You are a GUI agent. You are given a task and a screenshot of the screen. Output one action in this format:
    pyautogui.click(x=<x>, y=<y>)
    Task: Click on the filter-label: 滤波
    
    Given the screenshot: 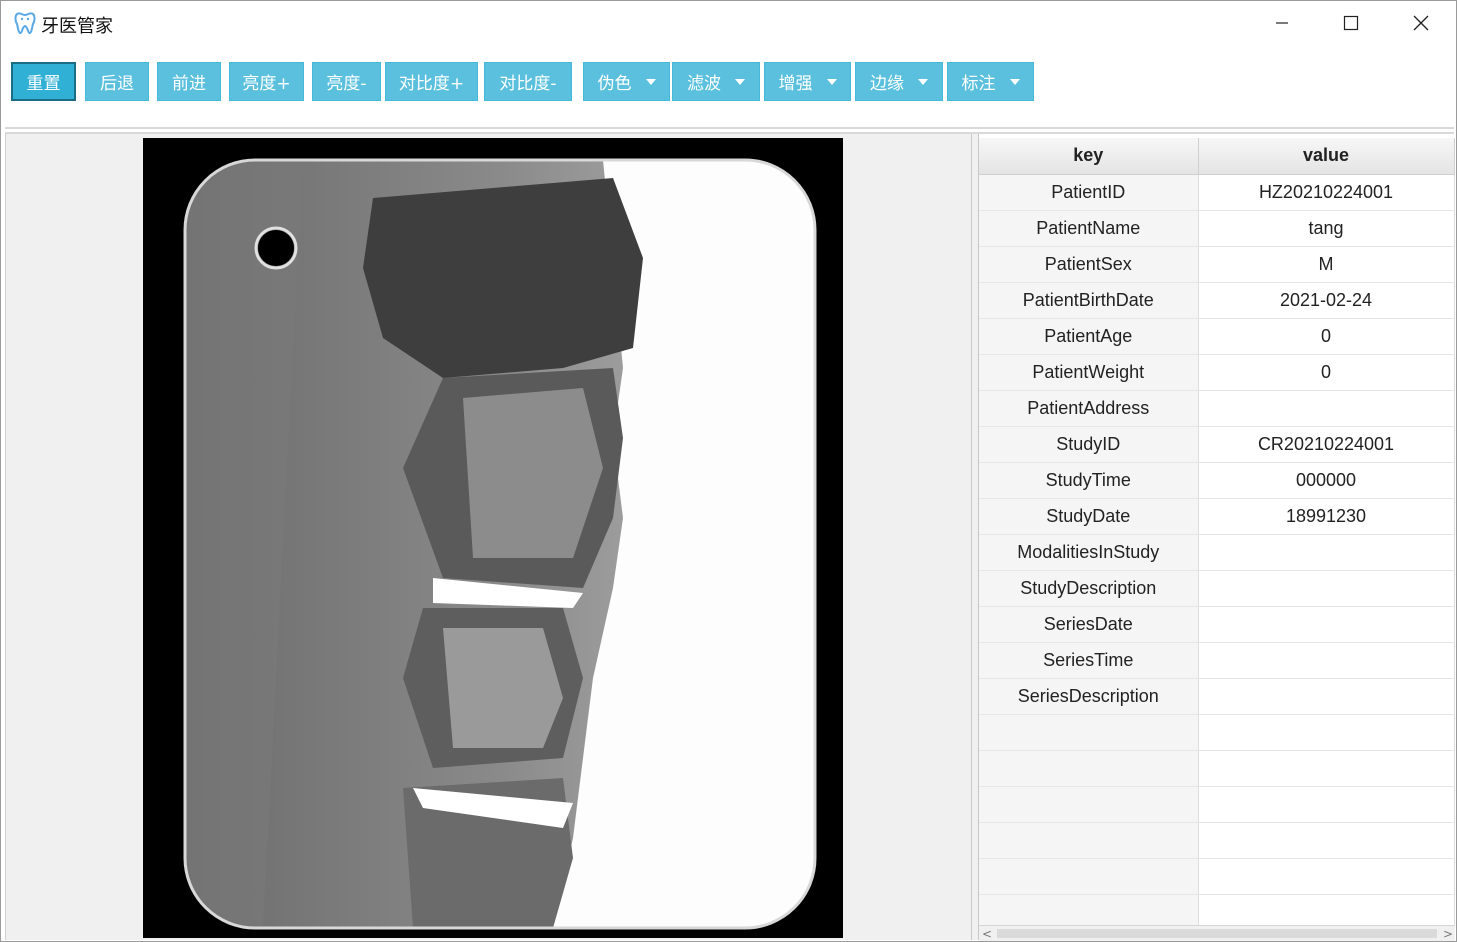 What is the action you would take?
    pyautogui.click(x=704, y=84)
    